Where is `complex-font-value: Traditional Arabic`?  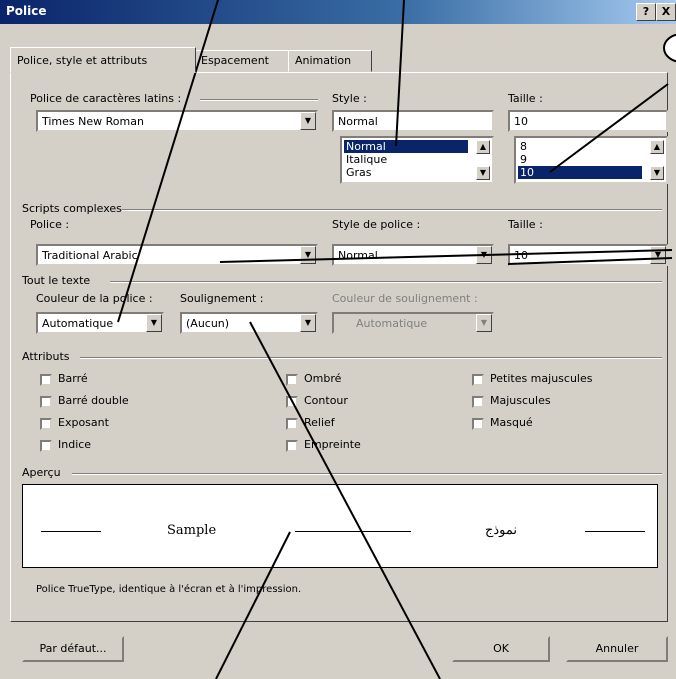
complex-font-value: Traditional Arabic is located at coordinates (90, 255).